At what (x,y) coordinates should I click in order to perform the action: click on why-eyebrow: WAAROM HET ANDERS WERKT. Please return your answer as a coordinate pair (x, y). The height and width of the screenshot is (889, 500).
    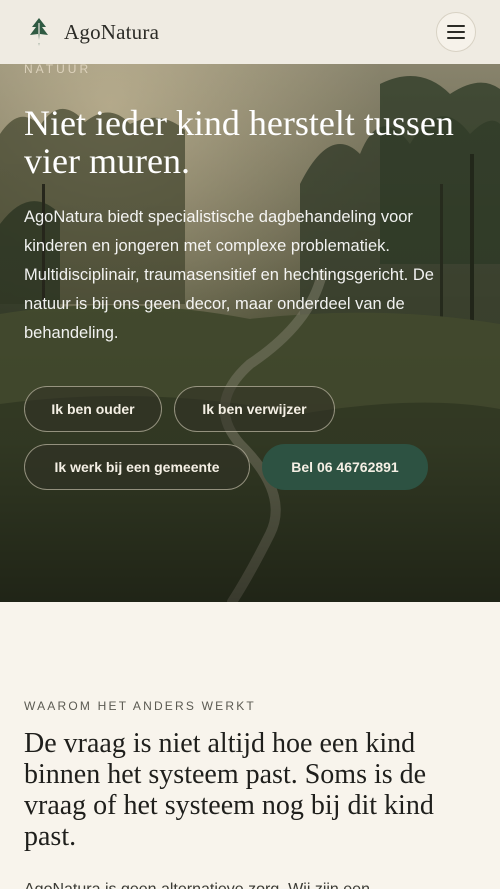
    Looking at the image, I should click on (140, 706).